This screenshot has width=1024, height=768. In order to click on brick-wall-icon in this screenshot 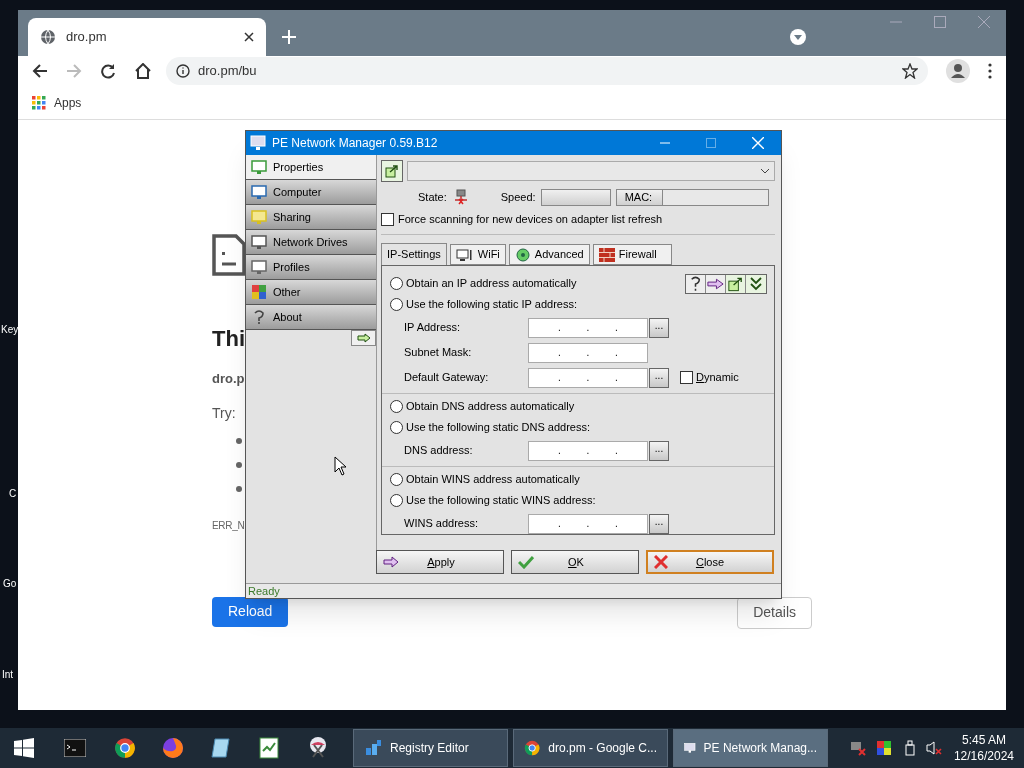, I will do `click(606, 254)`.